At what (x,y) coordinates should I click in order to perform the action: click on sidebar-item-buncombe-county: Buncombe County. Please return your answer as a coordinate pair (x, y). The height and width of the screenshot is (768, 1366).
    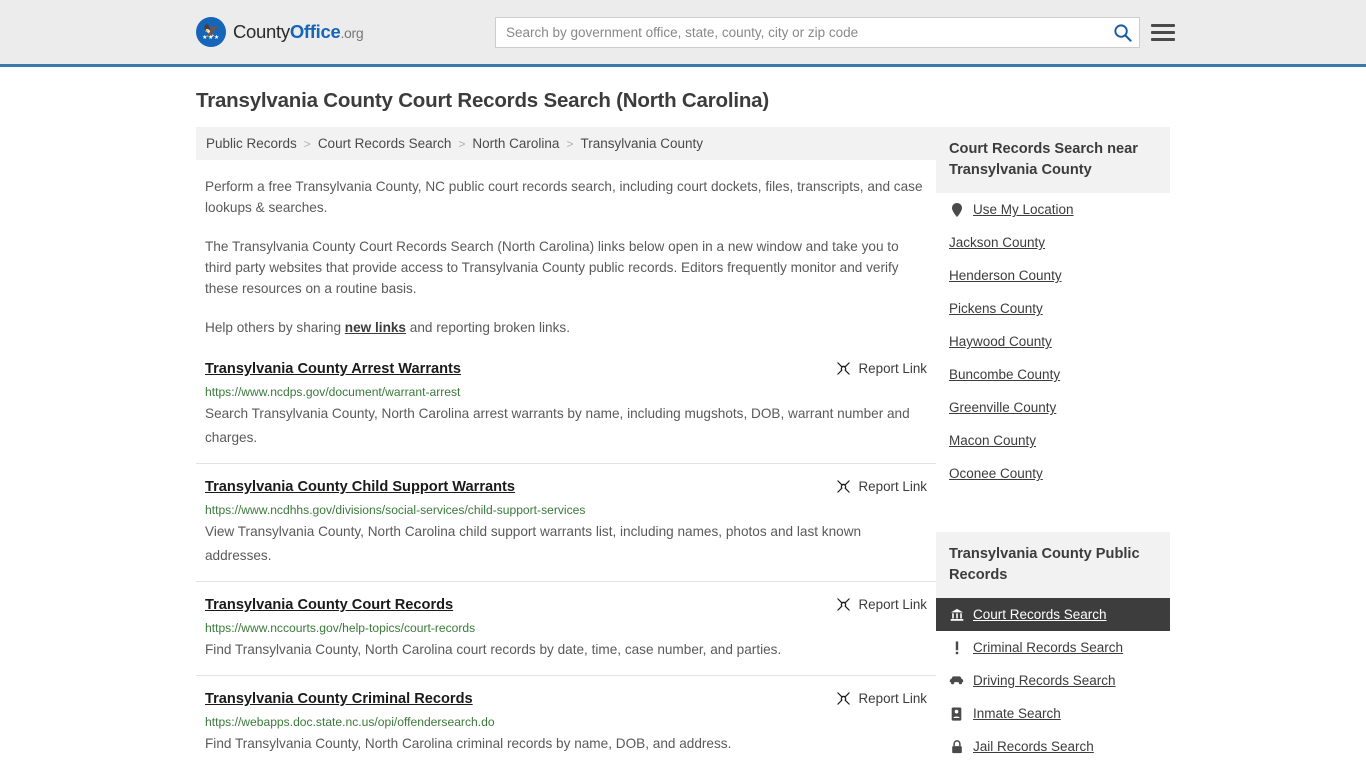
    Looking at the image, I should click on (1053, 374).